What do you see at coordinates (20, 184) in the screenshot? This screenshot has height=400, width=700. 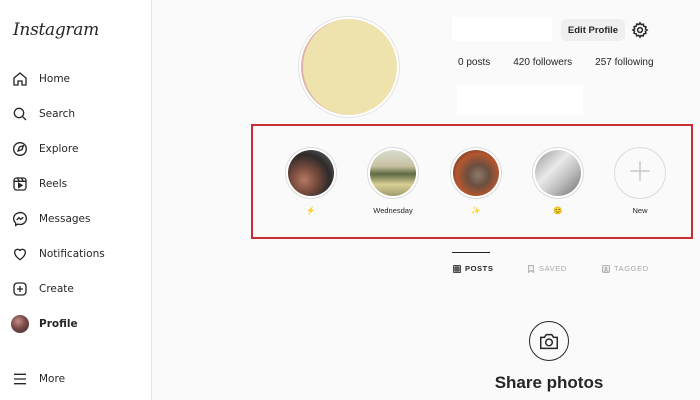 I see `reels-icon` at bounding box center [20, 184].